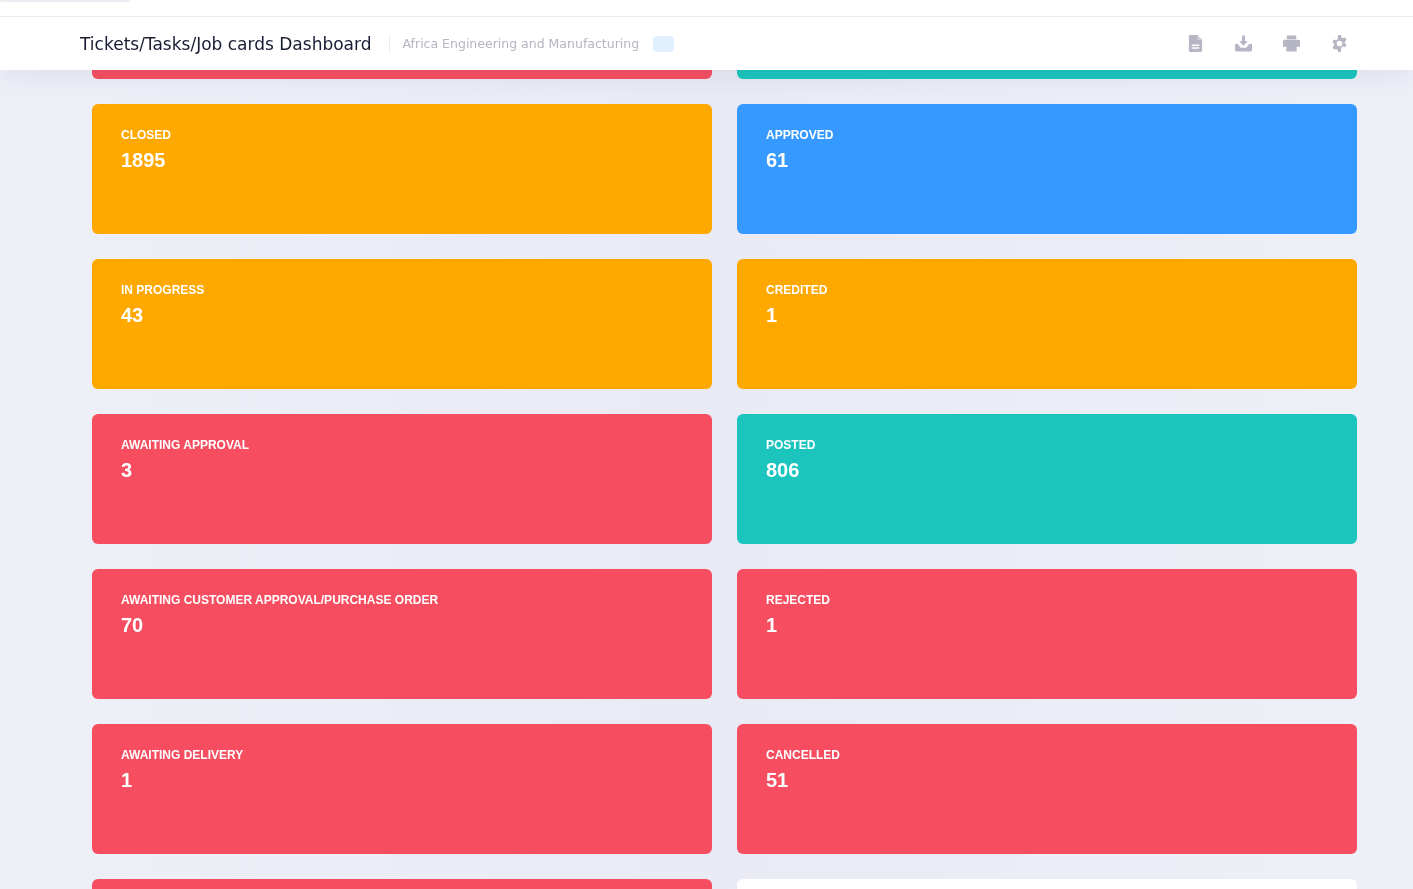  I want to click on printer-icon, so click(1291, 43).